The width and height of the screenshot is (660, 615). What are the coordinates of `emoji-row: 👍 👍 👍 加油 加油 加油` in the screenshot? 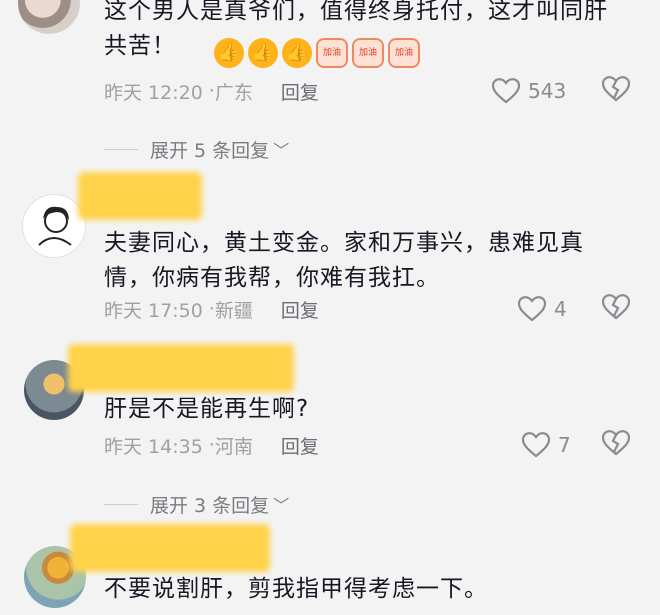 It's located at (317, 53).